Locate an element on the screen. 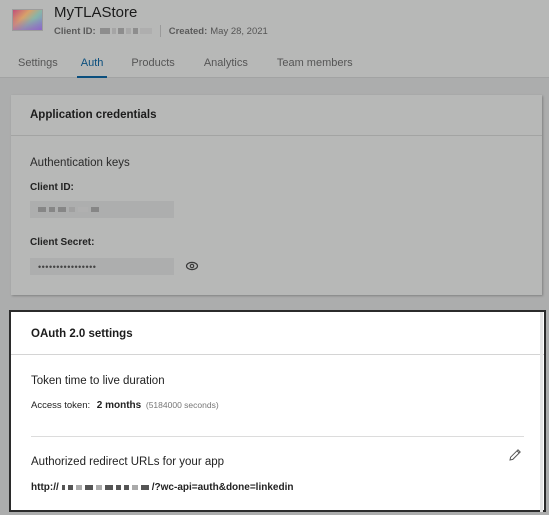 The width and height of the screenshot is (549, 515). client-secret-field: •••••••••••••••• is located at coordinates (102, 266).